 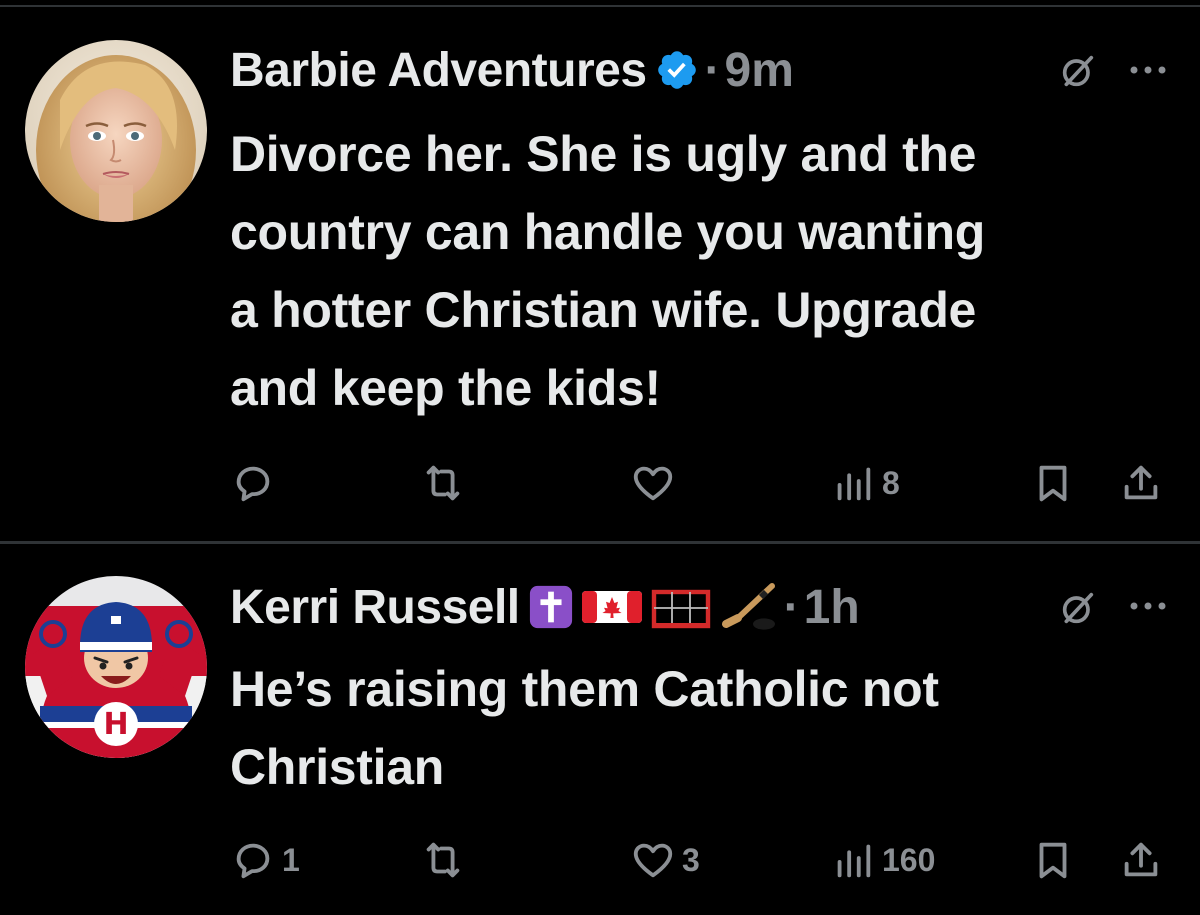 I want to click on tweet-text-line: country can handle you wanting, so click(x=607, y=232).